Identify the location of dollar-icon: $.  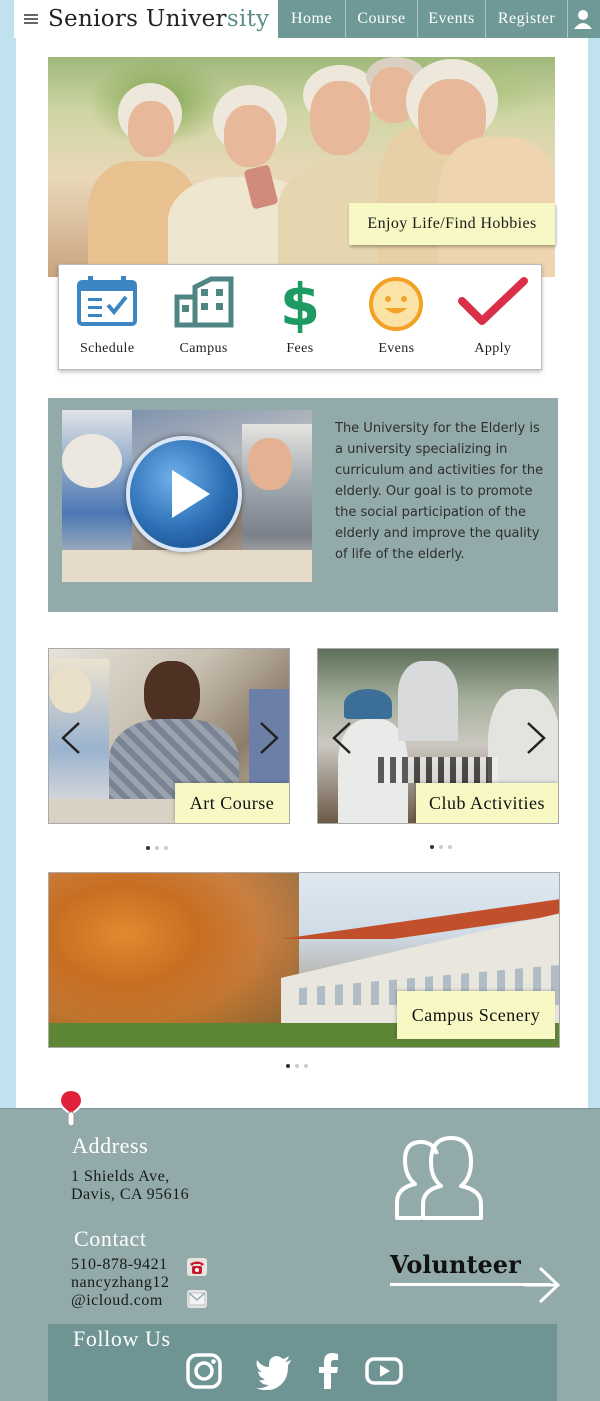
(300, 304).